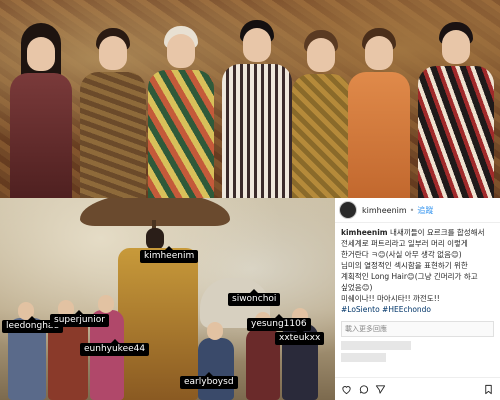 Image resolution: width=500 pixels, height=400 pixels. What do you see at coordinates (357, 287) in the screenshot?
I see `caption-line: 싶었음😊)` at bounding box center [357, 287].